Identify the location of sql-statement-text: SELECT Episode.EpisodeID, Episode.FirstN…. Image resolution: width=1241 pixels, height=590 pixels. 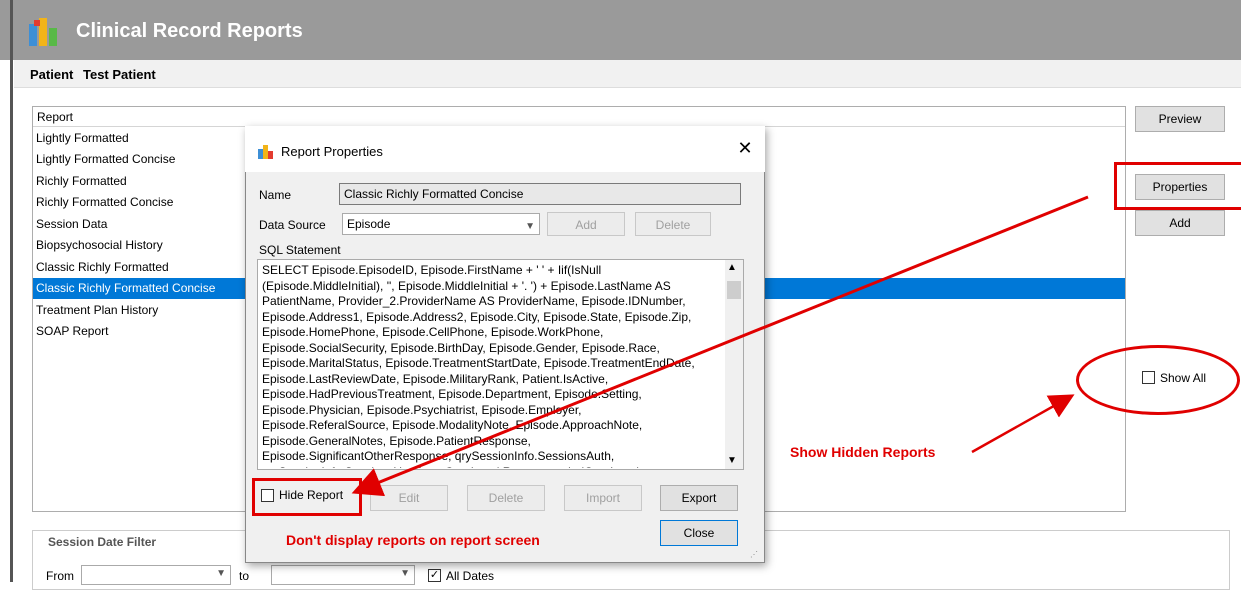
(492, 365).